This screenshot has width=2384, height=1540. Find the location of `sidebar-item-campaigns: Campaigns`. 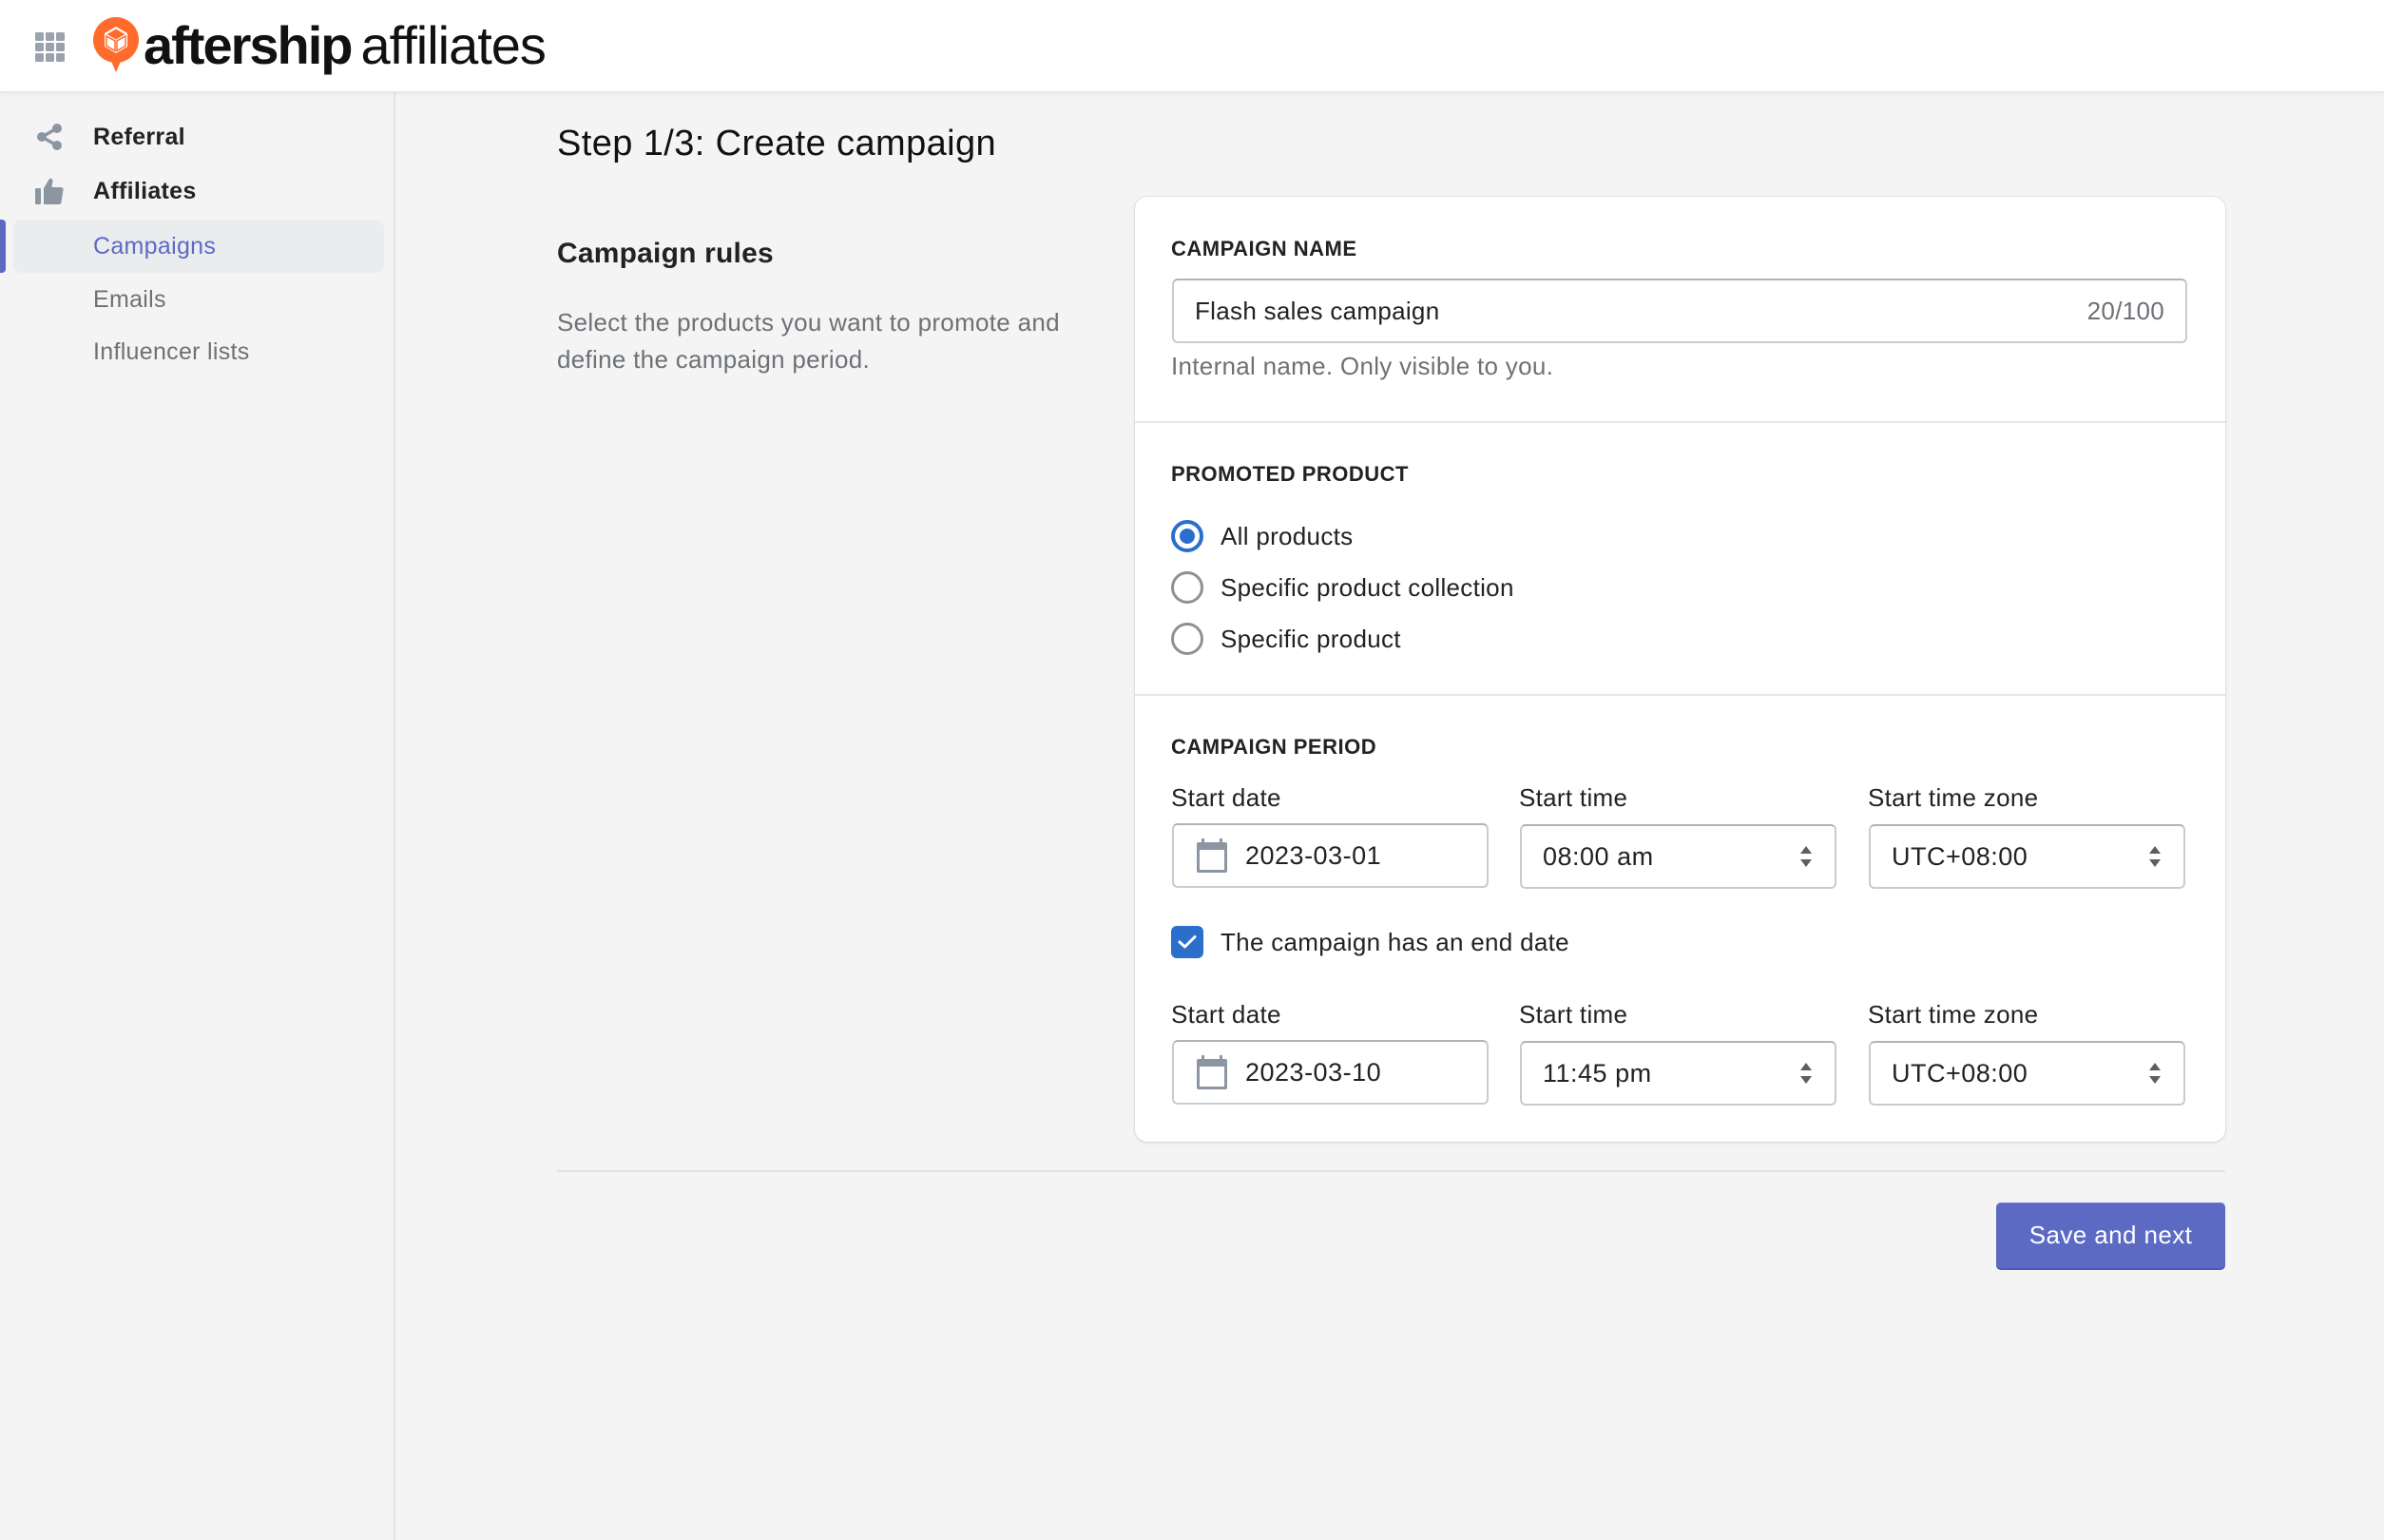

sidebar-item-campaigns: Campaigns is located at coordinates (197, 246).